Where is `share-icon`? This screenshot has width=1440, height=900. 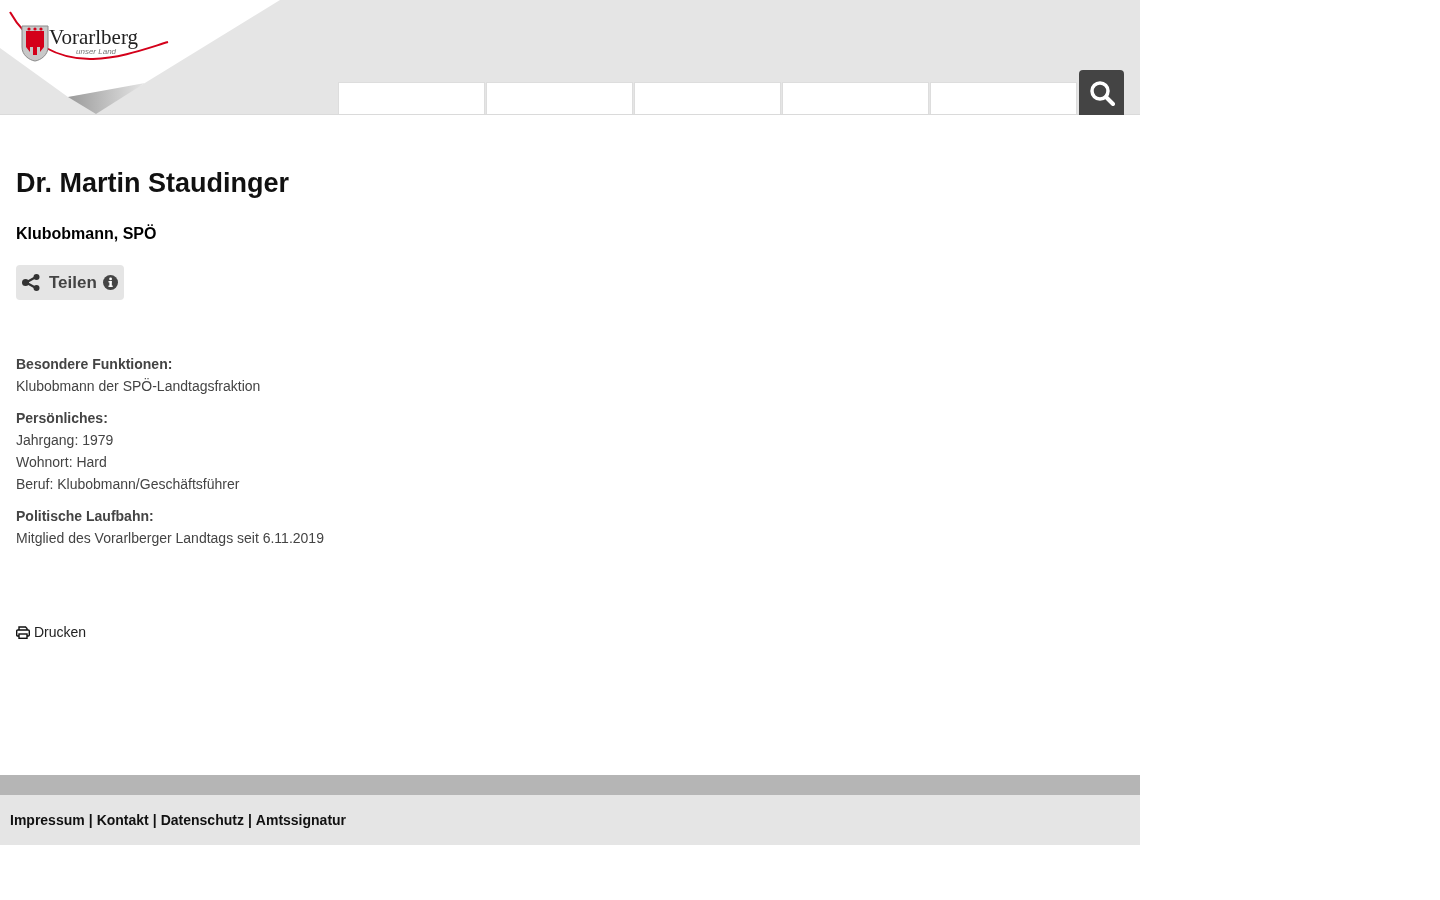 share-icon is located at coordinates (31, 282).